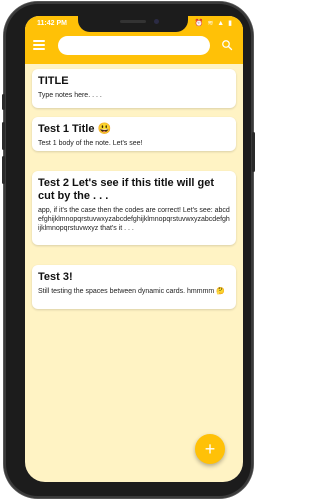  I want to click on note-body: Type notes here. . . ., so click(70, 95).